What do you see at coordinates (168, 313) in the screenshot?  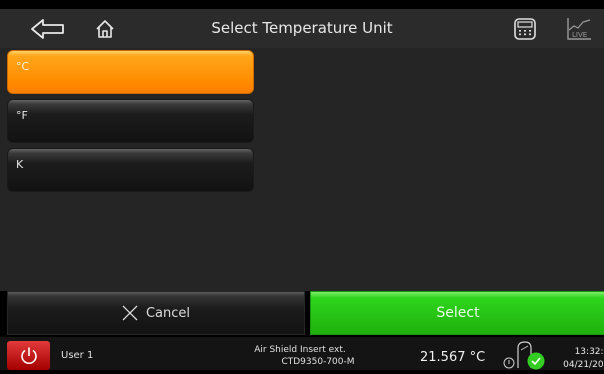 I see `cancel-label: Cancel` at bounding box center [168, 313].